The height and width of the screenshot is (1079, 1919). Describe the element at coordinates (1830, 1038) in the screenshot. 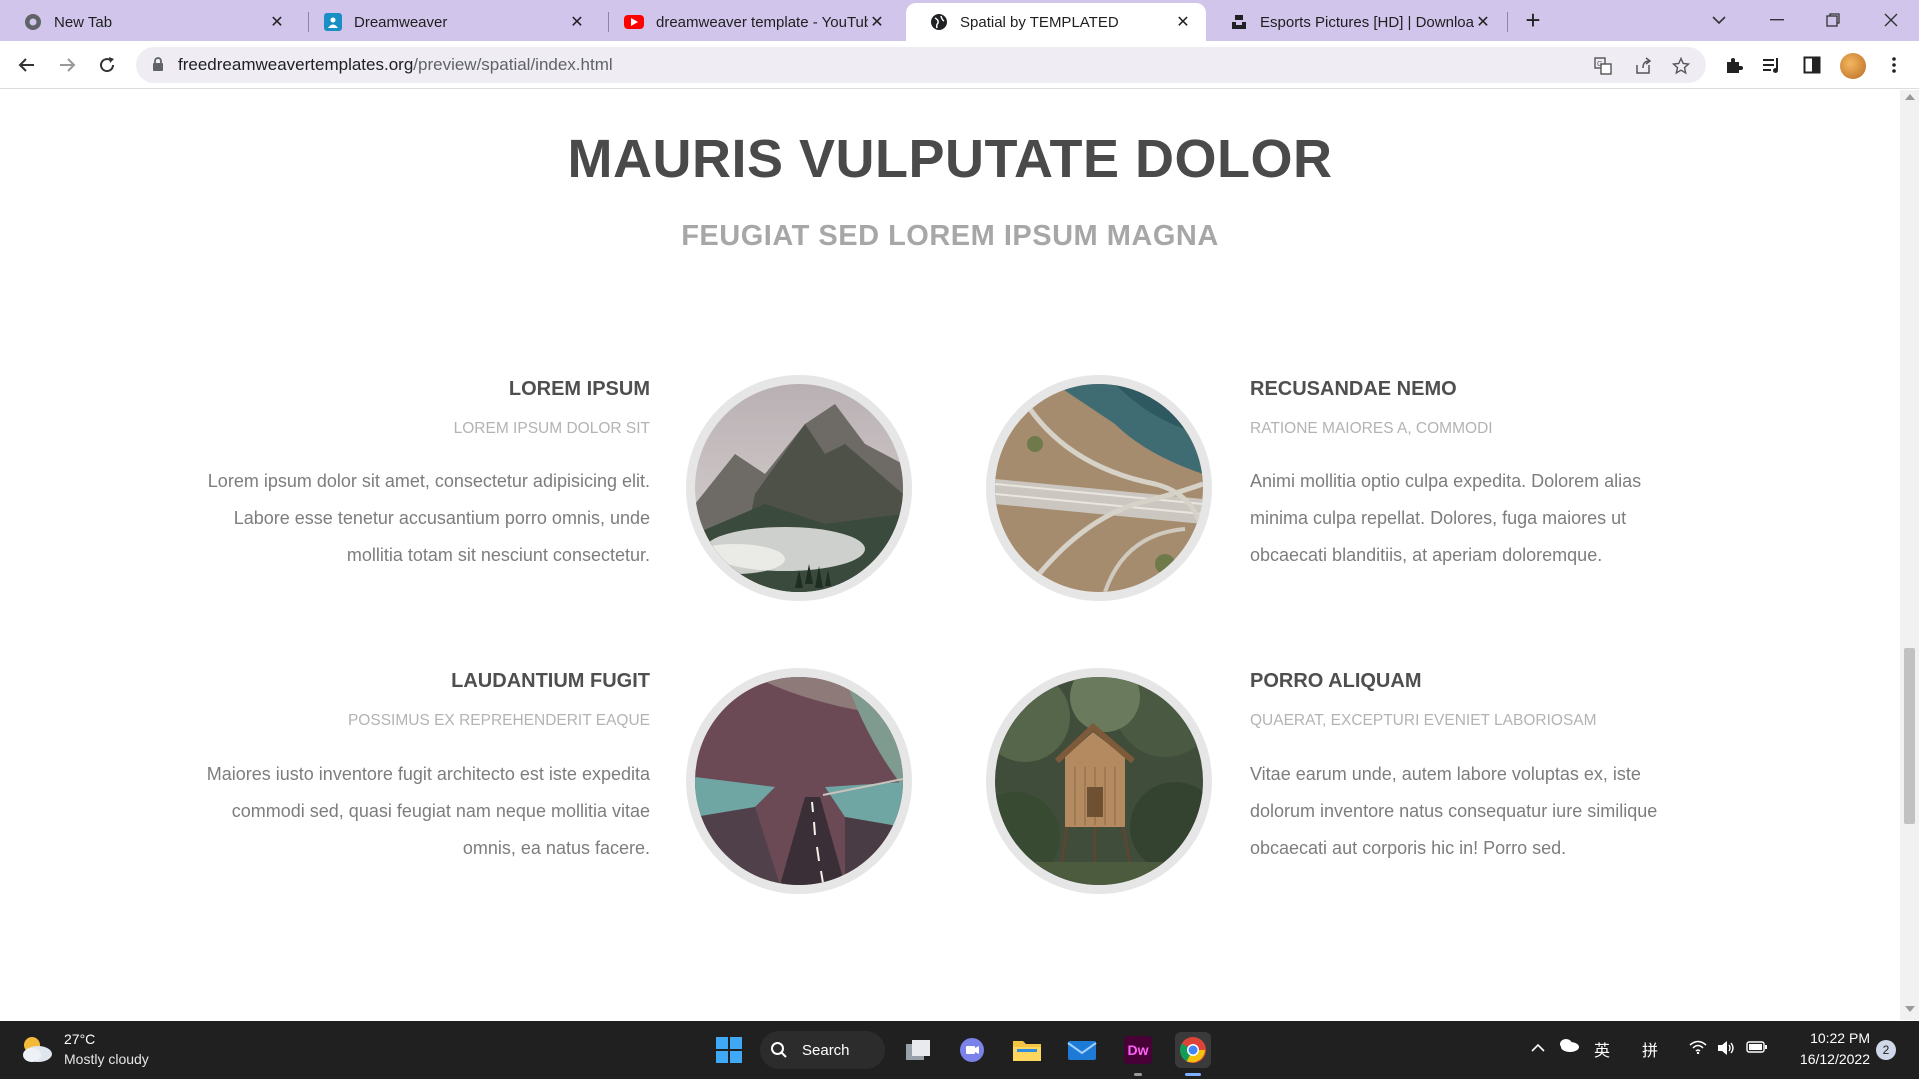

I see `clock-time: 10:22 PM` at that location.